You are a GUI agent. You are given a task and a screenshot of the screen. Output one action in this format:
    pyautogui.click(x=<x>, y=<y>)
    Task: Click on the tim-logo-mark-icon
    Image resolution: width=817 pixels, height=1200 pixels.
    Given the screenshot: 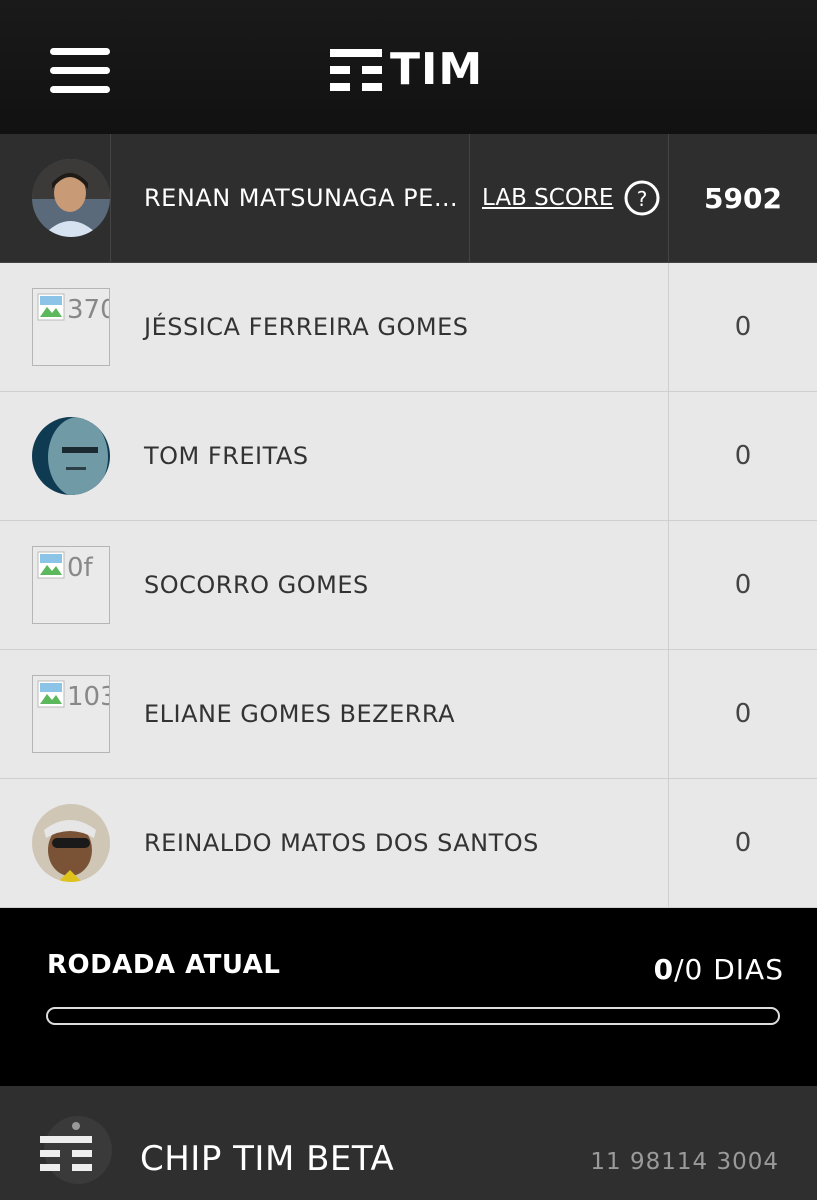 What is the action you would take?
    pyautogui.click(x=356, y=70)
    